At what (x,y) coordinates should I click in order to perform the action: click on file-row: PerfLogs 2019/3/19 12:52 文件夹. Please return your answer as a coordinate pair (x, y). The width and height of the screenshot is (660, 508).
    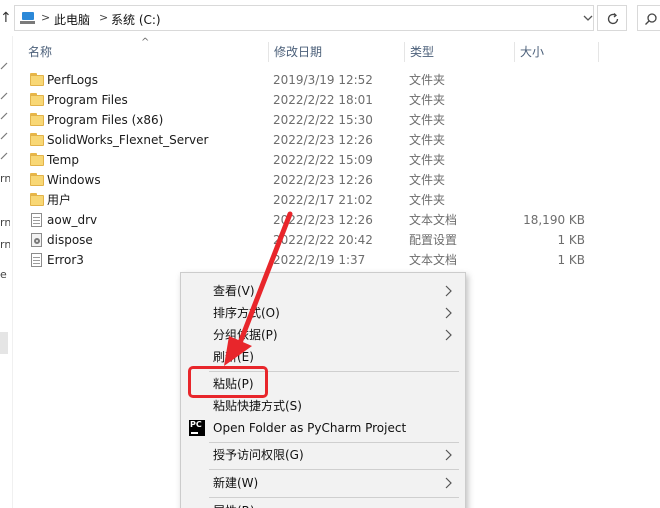
    Looking at the image, I should click on (337, 80).